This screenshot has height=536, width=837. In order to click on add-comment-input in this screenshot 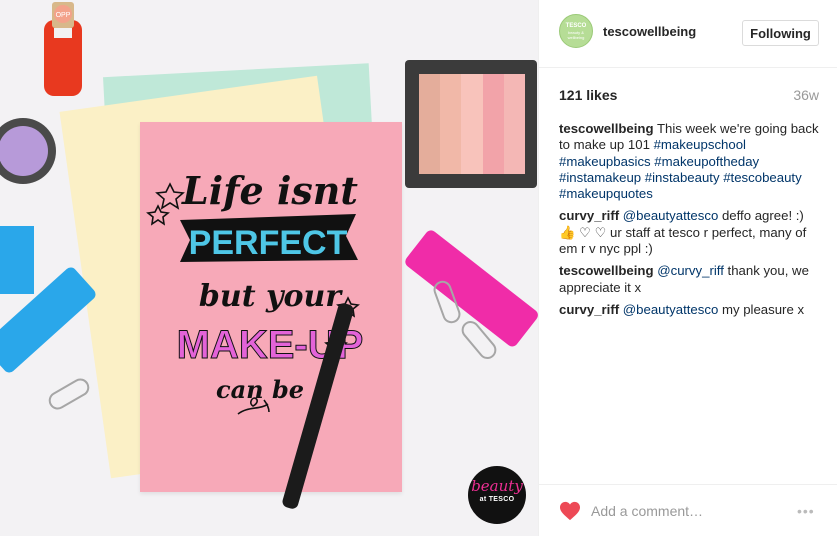, I will do `click(686, 511)`.